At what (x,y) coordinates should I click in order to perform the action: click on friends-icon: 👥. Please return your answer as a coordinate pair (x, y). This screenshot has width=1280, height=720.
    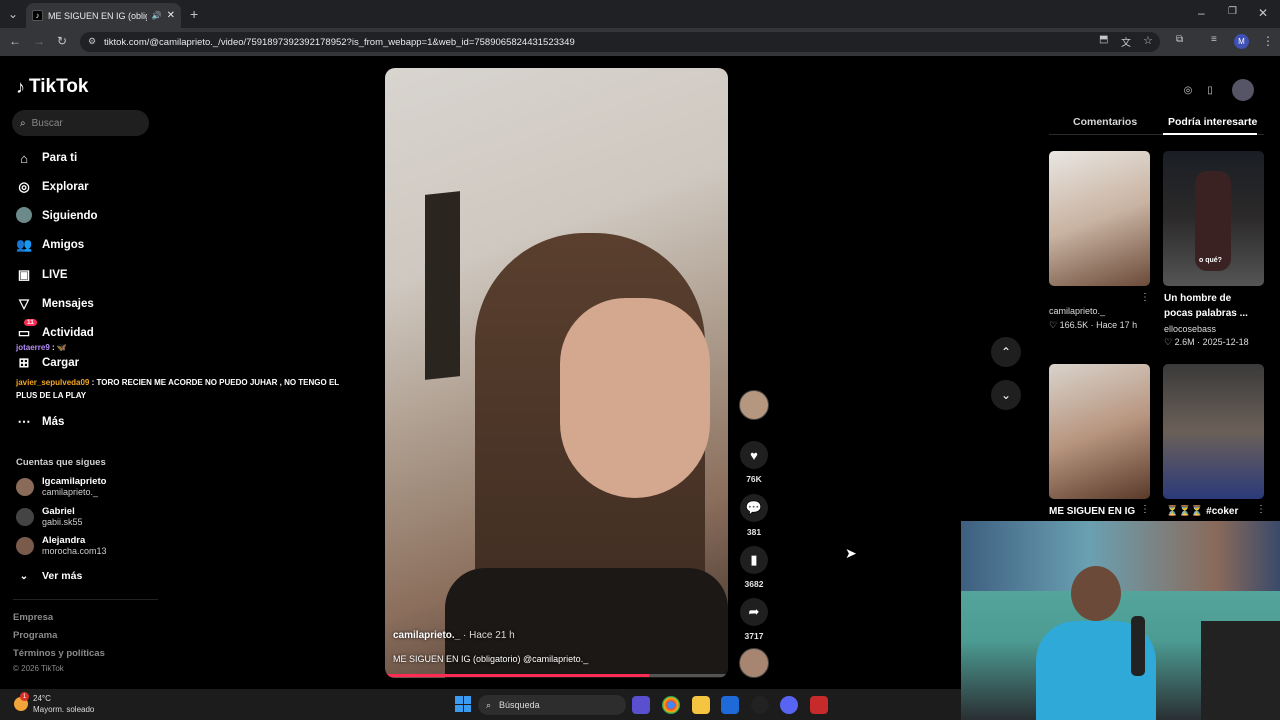
    Looking at the image, I should click on (24, 244).